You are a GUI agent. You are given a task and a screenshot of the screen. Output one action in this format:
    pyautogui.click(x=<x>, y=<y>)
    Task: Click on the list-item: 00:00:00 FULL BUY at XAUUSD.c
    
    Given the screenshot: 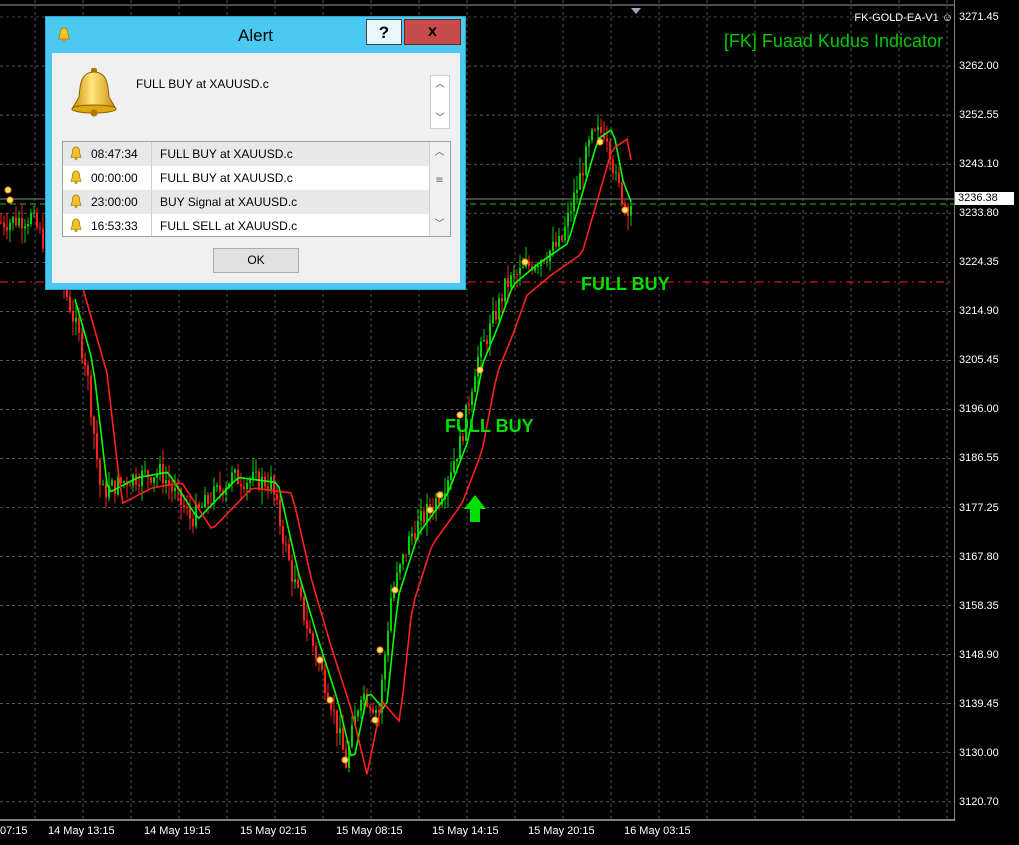 What is the action you would take?
    pyautogui.click(x=246, y=178)
    